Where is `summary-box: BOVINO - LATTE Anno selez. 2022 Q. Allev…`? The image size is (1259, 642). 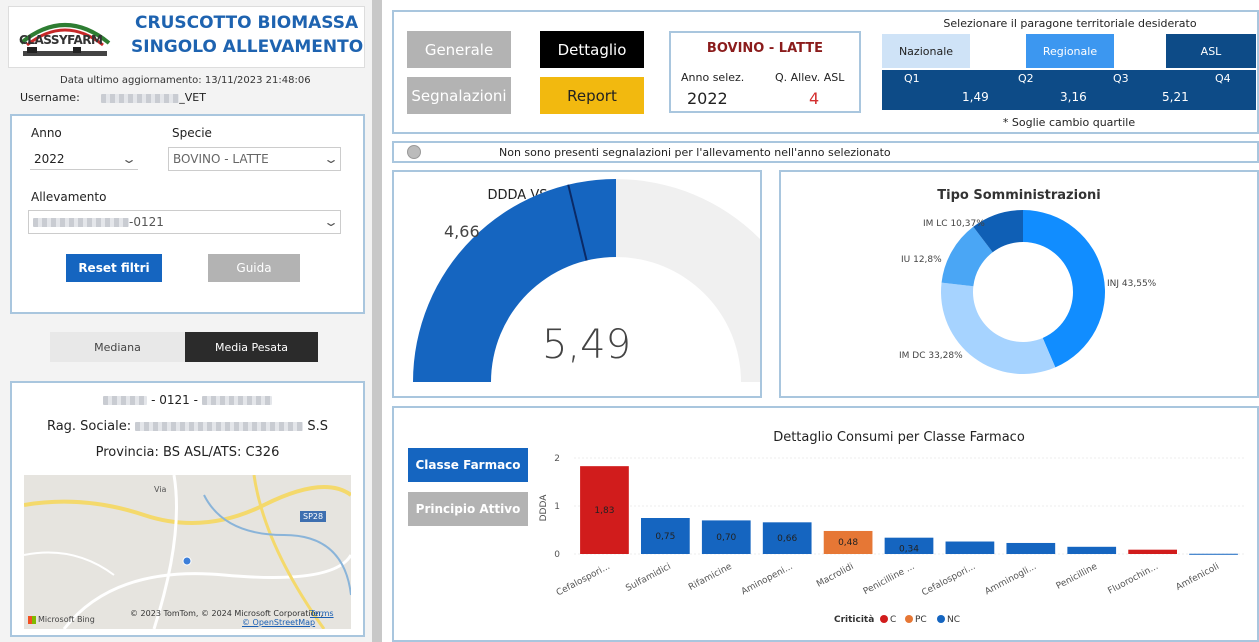
summary-box: BOVINO - LATTE Anno selez. 2022 Q. Allev… is located at coordinates (765, 72).